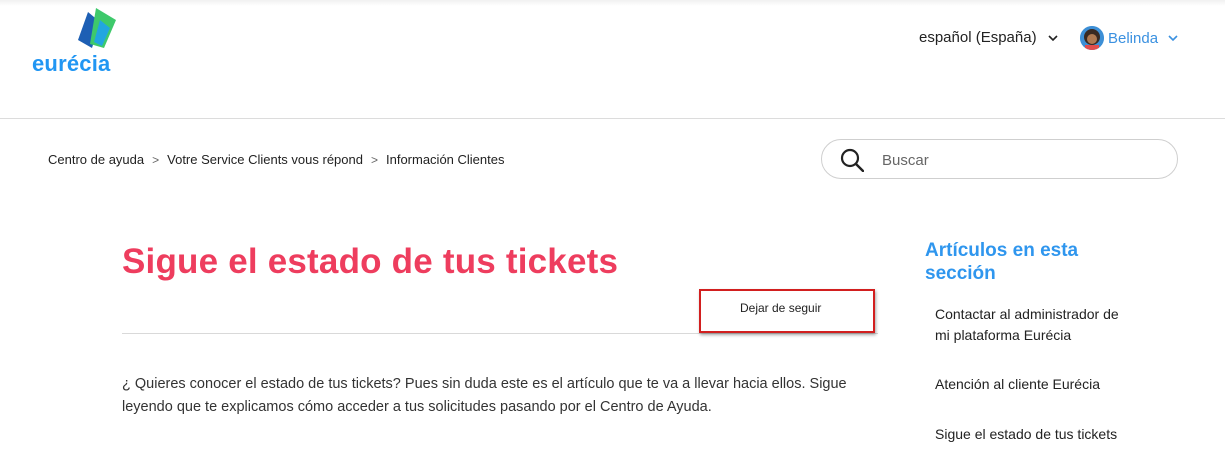  Describe the element at coordinates (265, 159) in the screenshot. I see `breadcrumb-item-service-clients: Votre Service Clients vous répond` at that location.